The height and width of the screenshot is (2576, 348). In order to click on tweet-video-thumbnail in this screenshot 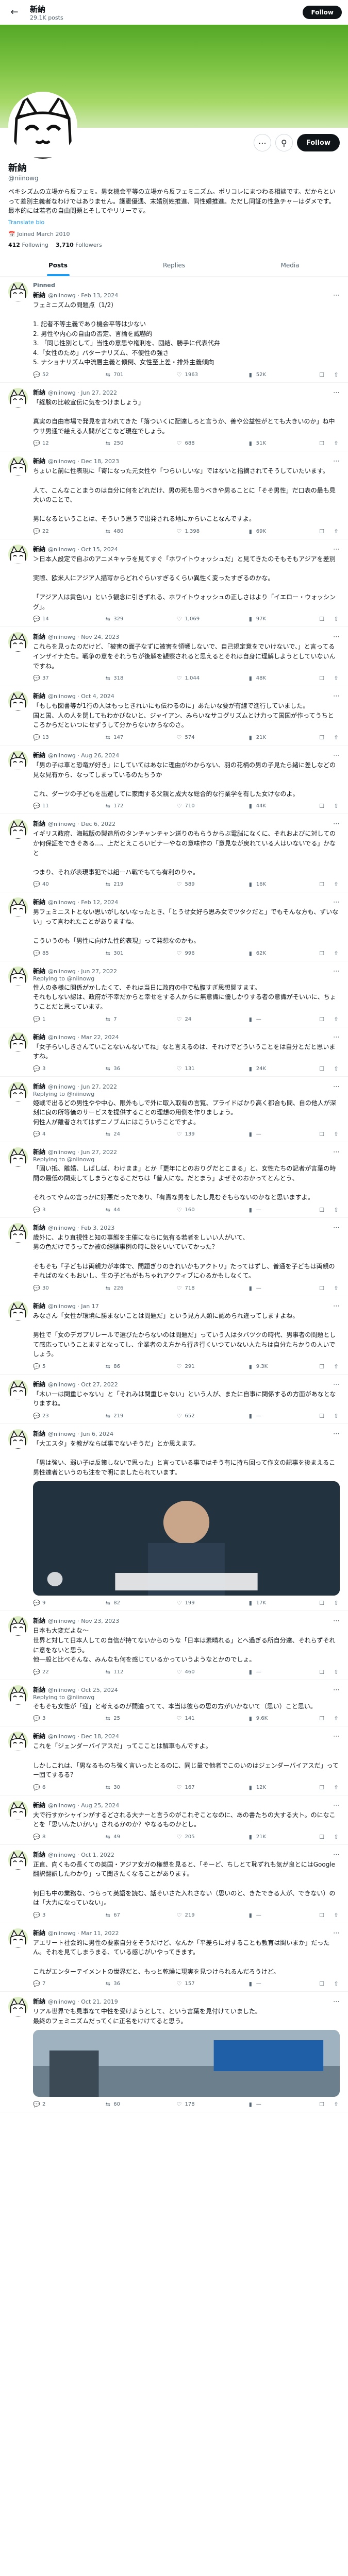, I will do `click(186, 1538)`.